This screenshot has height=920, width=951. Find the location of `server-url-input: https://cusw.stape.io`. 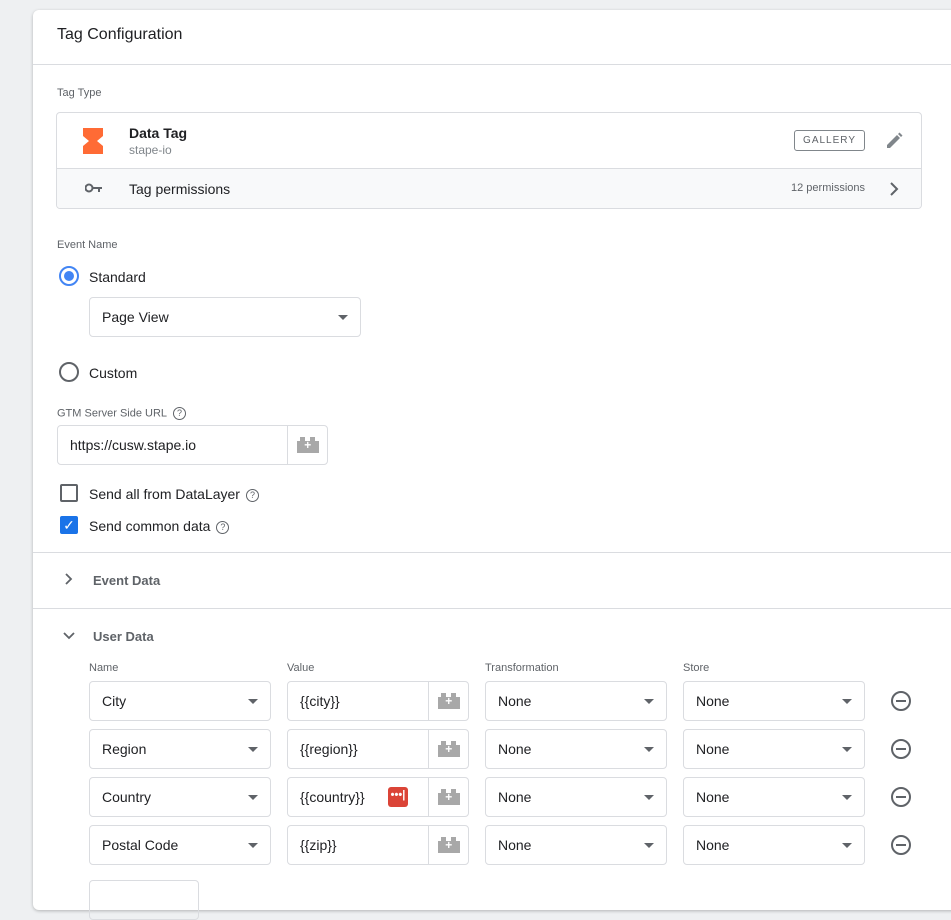

server-url-input: https://cusw.stape.io is located at coordinates (192, 445).